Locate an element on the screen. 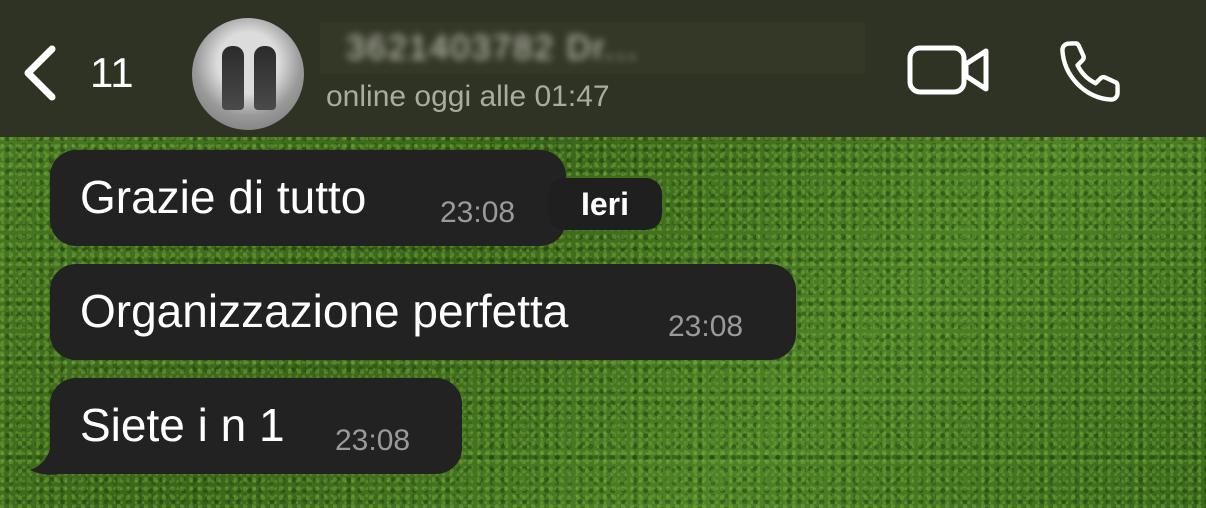 The width and height of the screenshot is (1206, 508). avatar is located at coordinates (248, 74).